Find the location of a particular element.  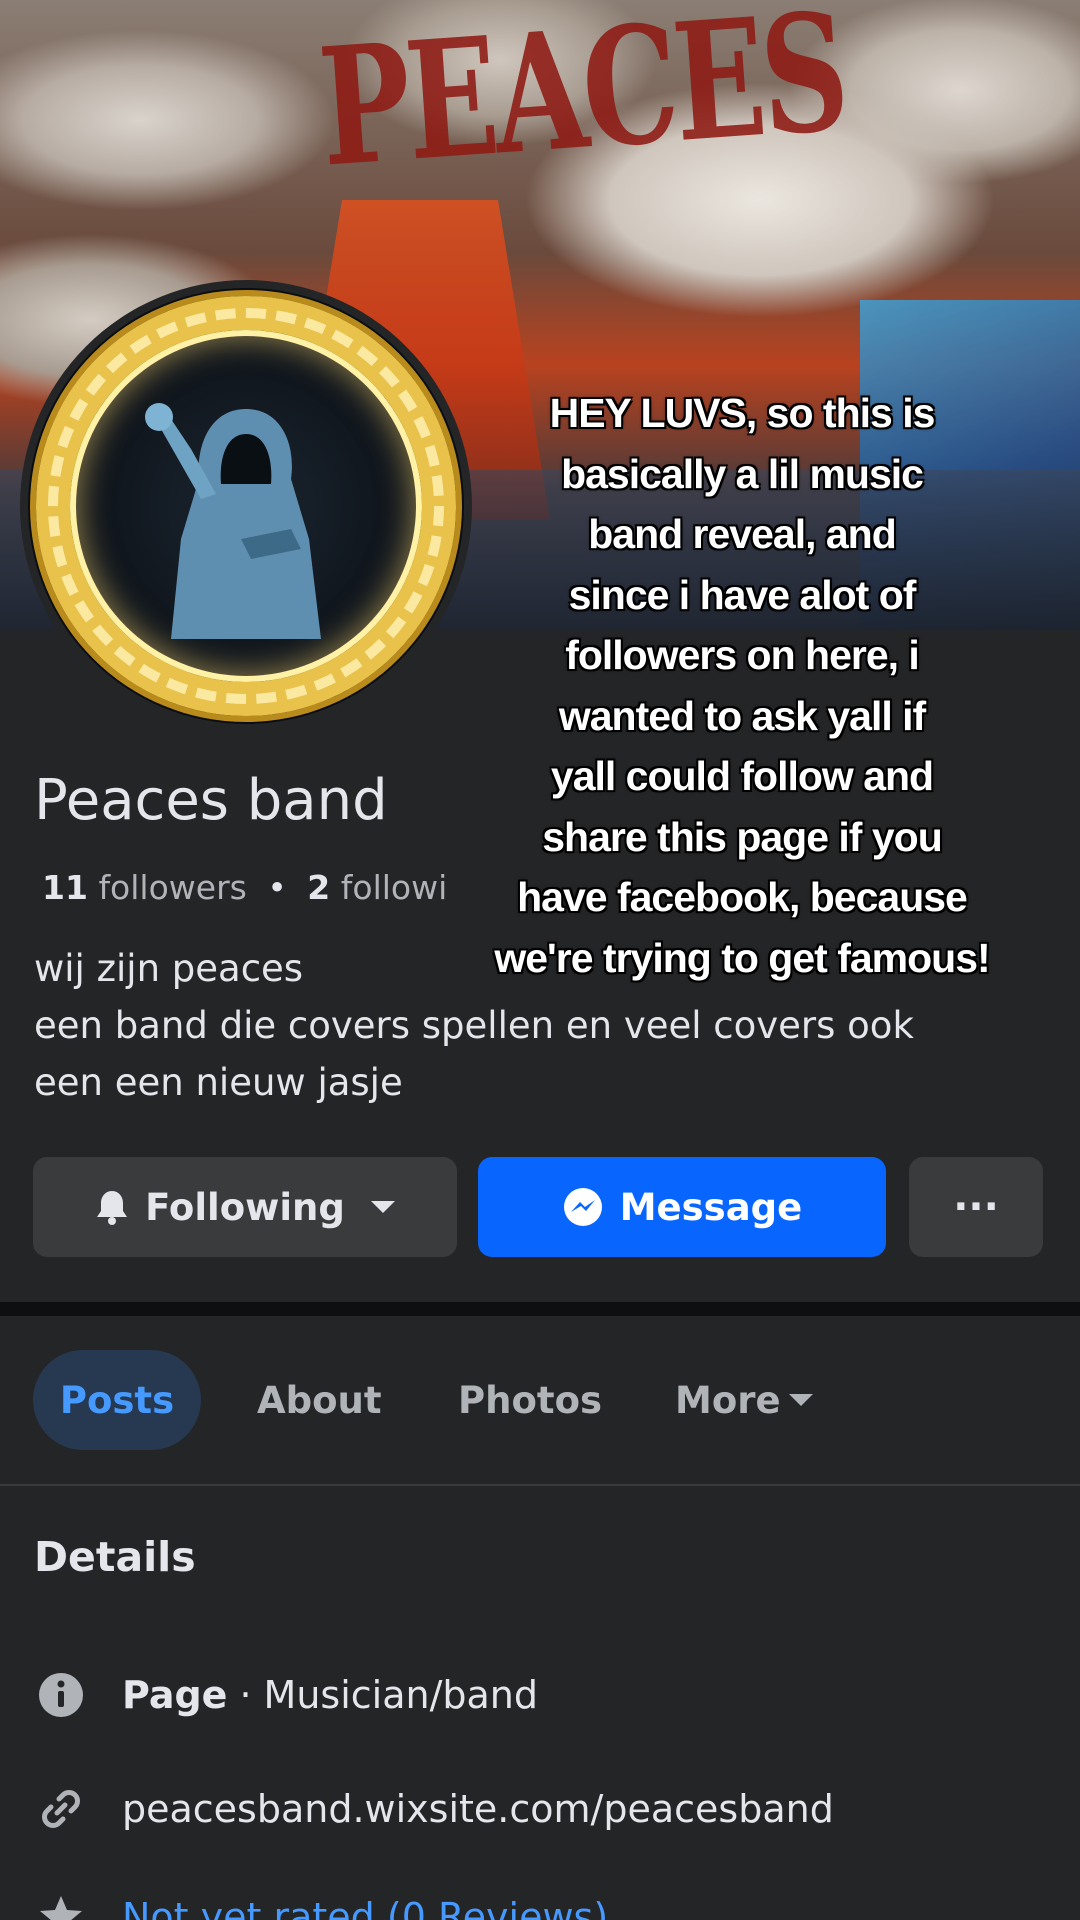

following-button: Following is located at coordinates (245, 1207).